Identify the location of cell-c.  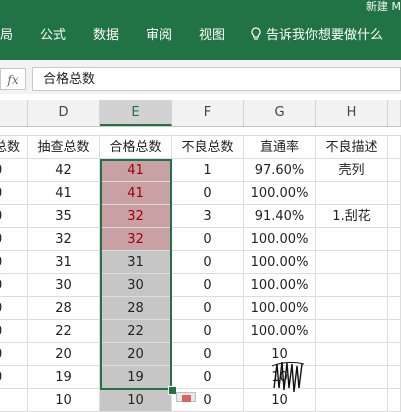
(14, 400).